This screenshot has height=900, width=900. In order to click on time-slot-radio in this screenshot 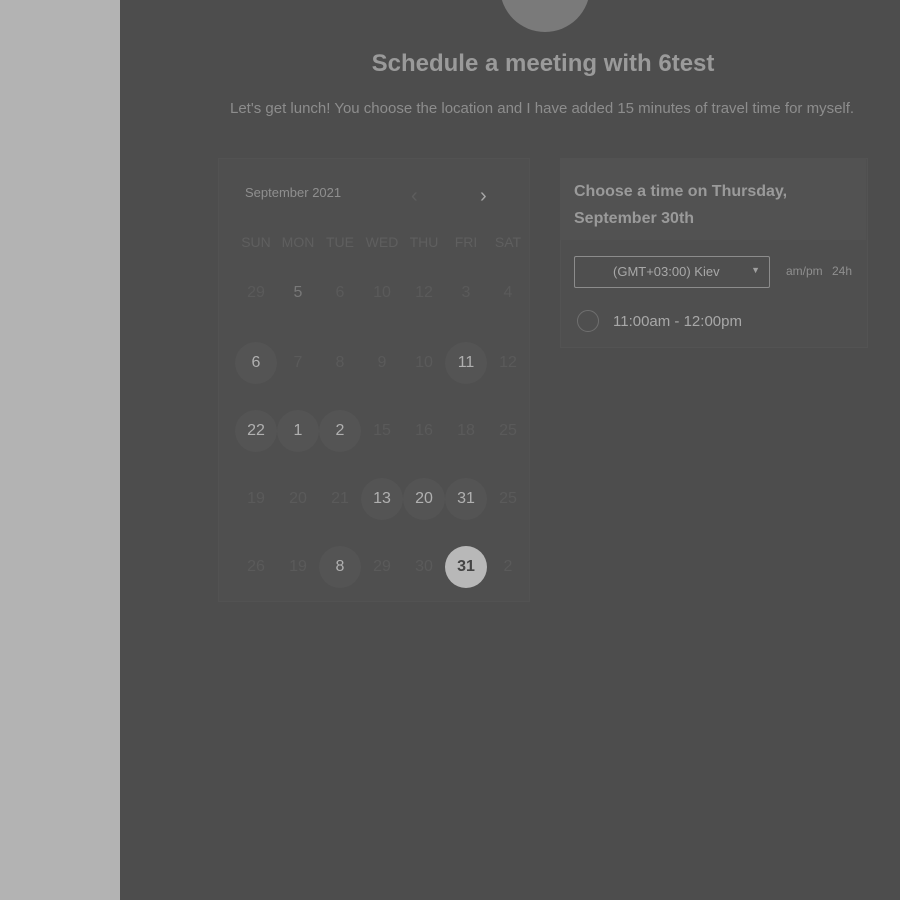, I will do `click(588, 321)`.